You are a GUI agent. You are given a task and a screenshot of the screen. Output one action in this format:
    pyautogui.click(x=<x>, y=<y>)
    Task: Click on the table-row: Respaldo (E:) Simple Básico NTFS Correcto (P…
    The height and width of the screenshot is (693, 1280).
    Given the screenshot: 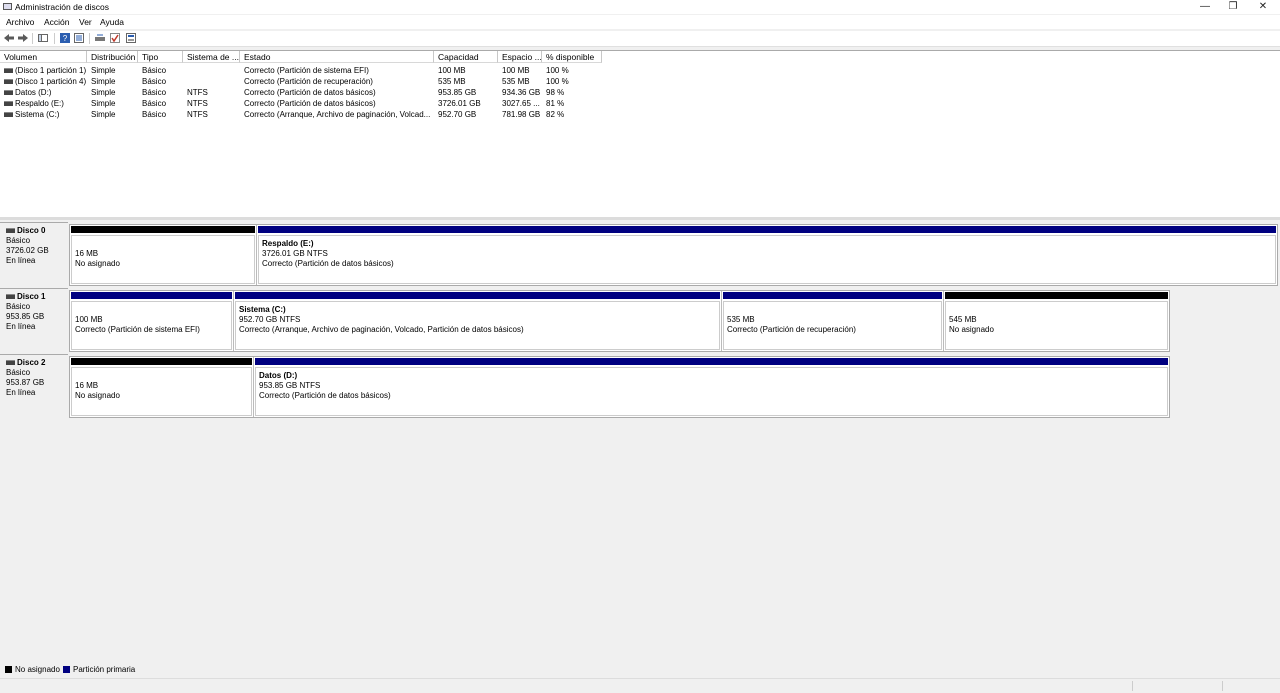 What is the action you would take?
    pyautogui.click(x=320, y=103)
    